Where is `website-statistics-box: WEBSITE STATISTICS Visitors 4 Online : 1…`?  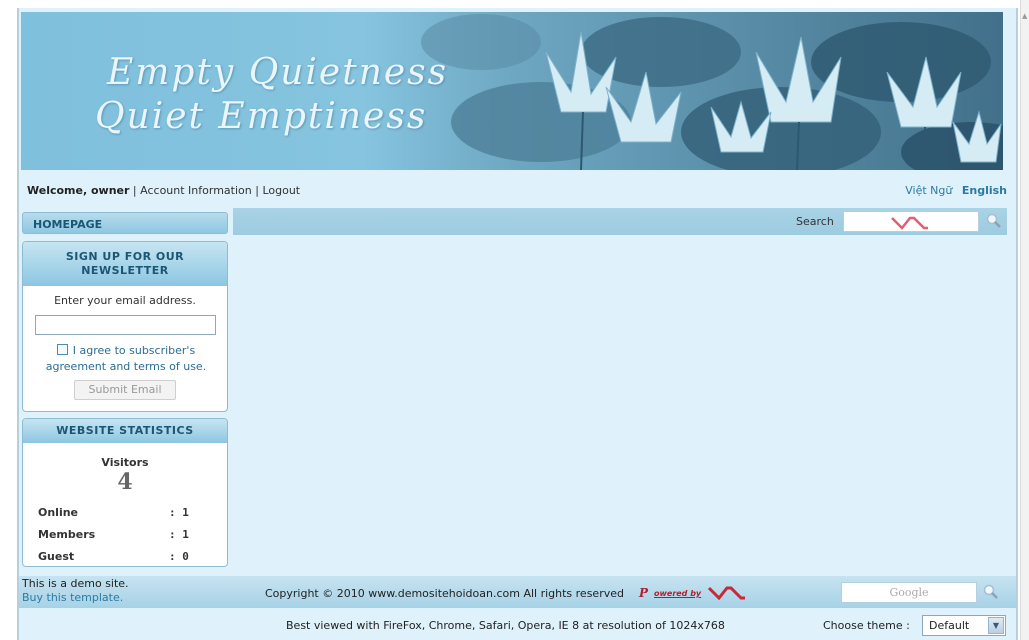
website-statistics-box: WEBSITE STATISTICS Visitors 4 Online : 1… is located at coordinates (125, 492).